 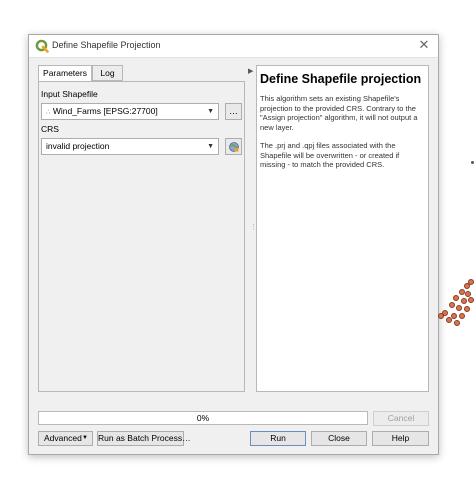 I want to click on tab-parameters: Parameters, so click(x=65, y=73).